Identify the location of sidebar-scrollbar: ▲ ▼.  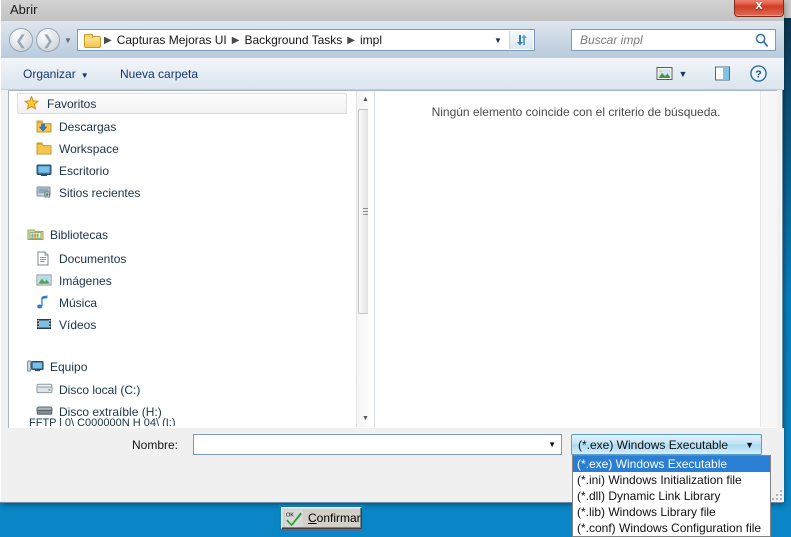
(362, 259).